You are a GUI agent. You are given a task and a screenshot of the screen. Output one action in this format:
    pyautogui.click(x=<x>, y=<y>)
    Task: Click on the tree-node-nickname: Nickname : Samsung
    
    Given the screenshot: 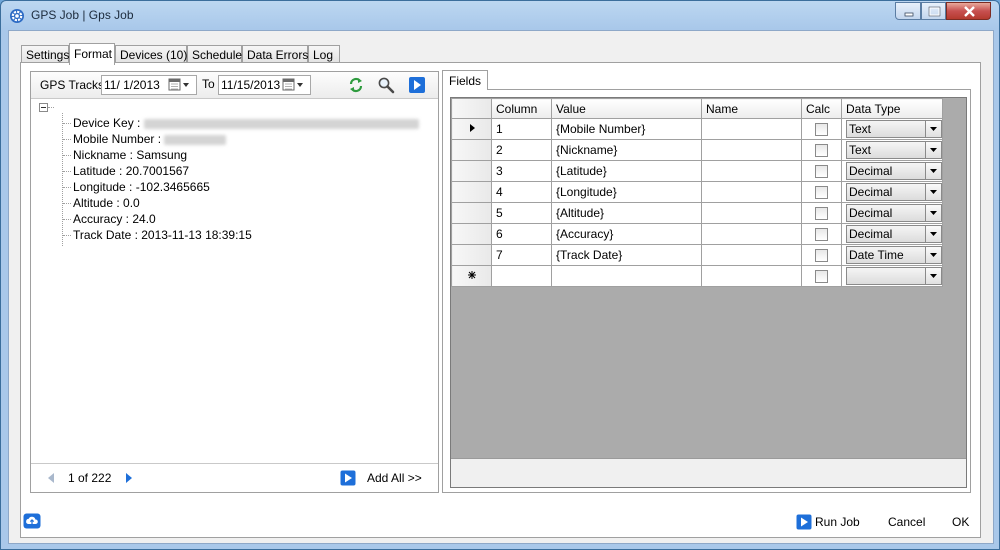 What is the action you would take?
    pyautogui.click(x=130, y=155)
    